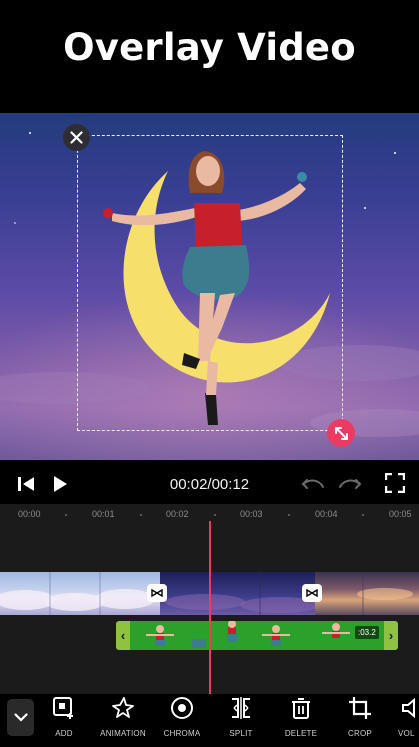 The image size is (419, 747). Describe the element at coordinates (391, 635) in the screenshot. I see `trim-right-handle: ›` at that location.